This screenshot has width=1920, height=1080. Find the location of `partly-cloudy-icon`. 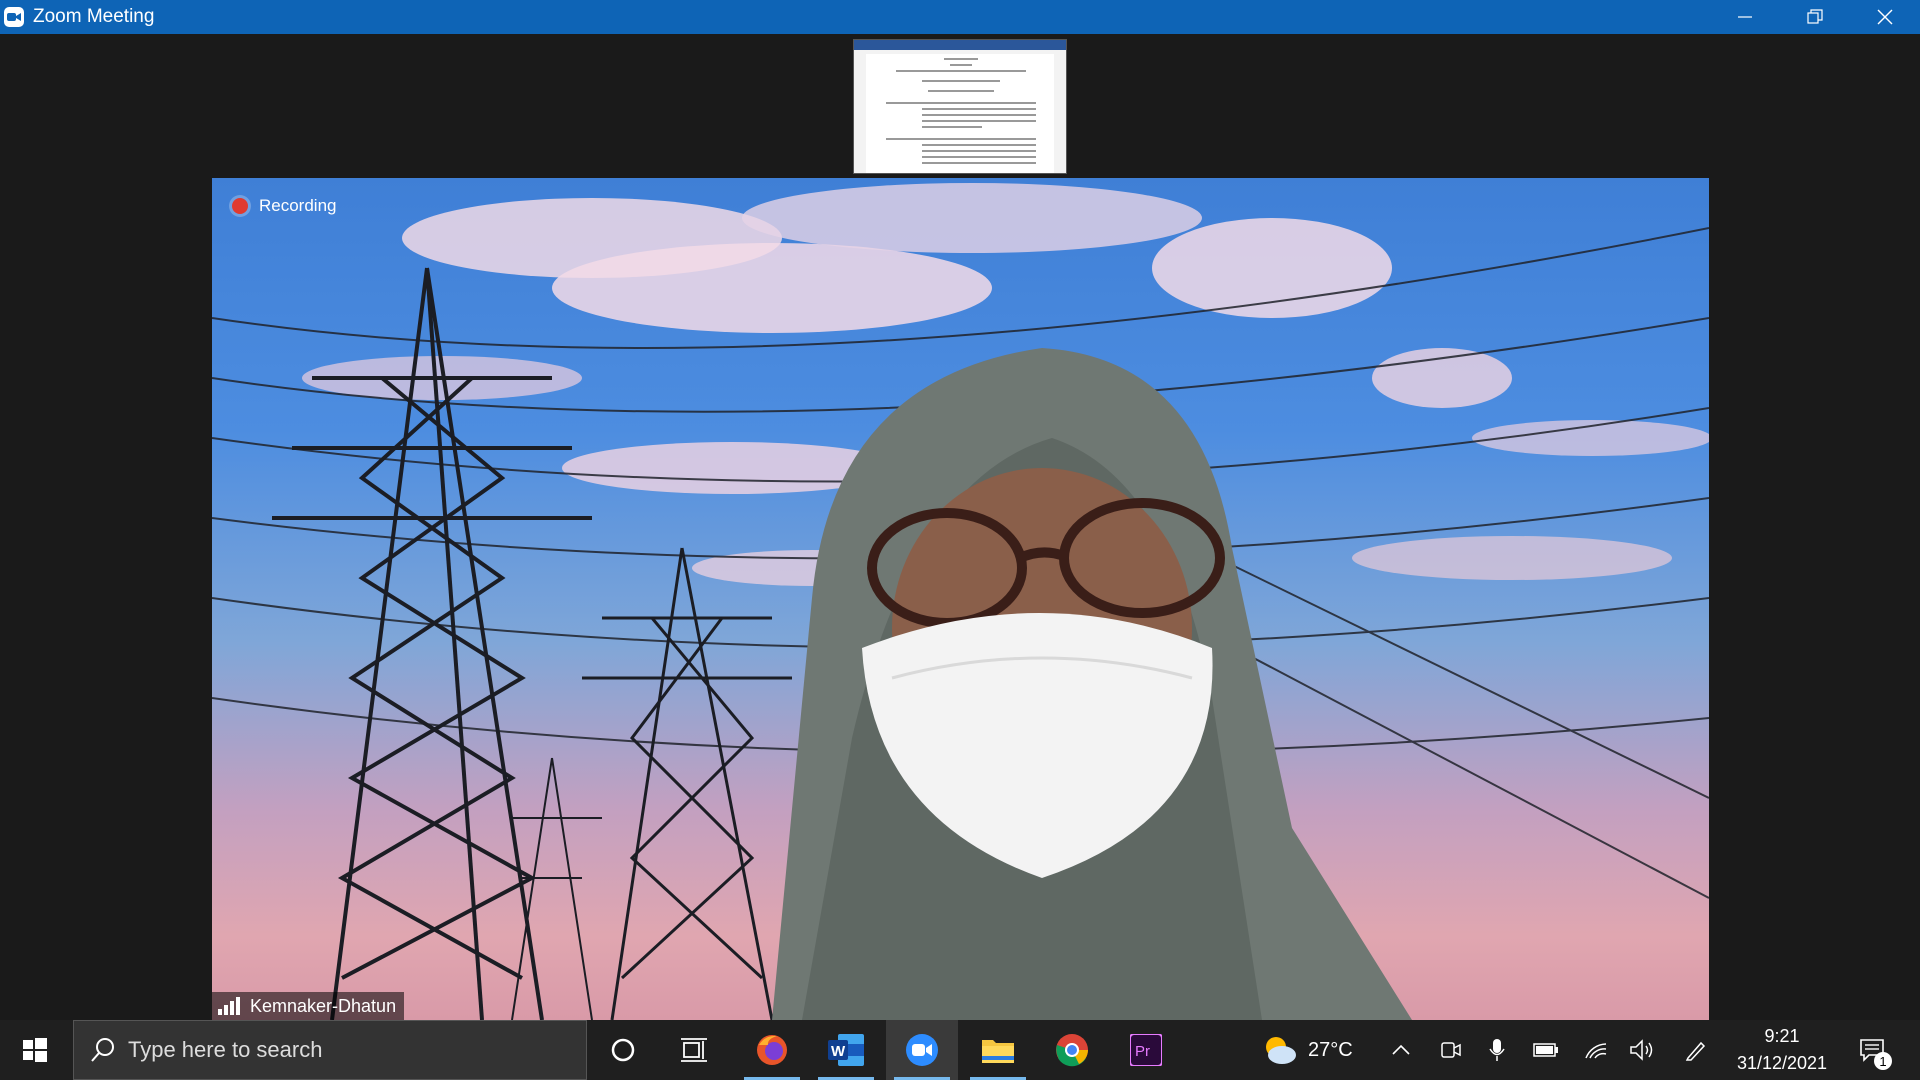

partly-cloudy-icon is located at coordinates (1281, 1050).